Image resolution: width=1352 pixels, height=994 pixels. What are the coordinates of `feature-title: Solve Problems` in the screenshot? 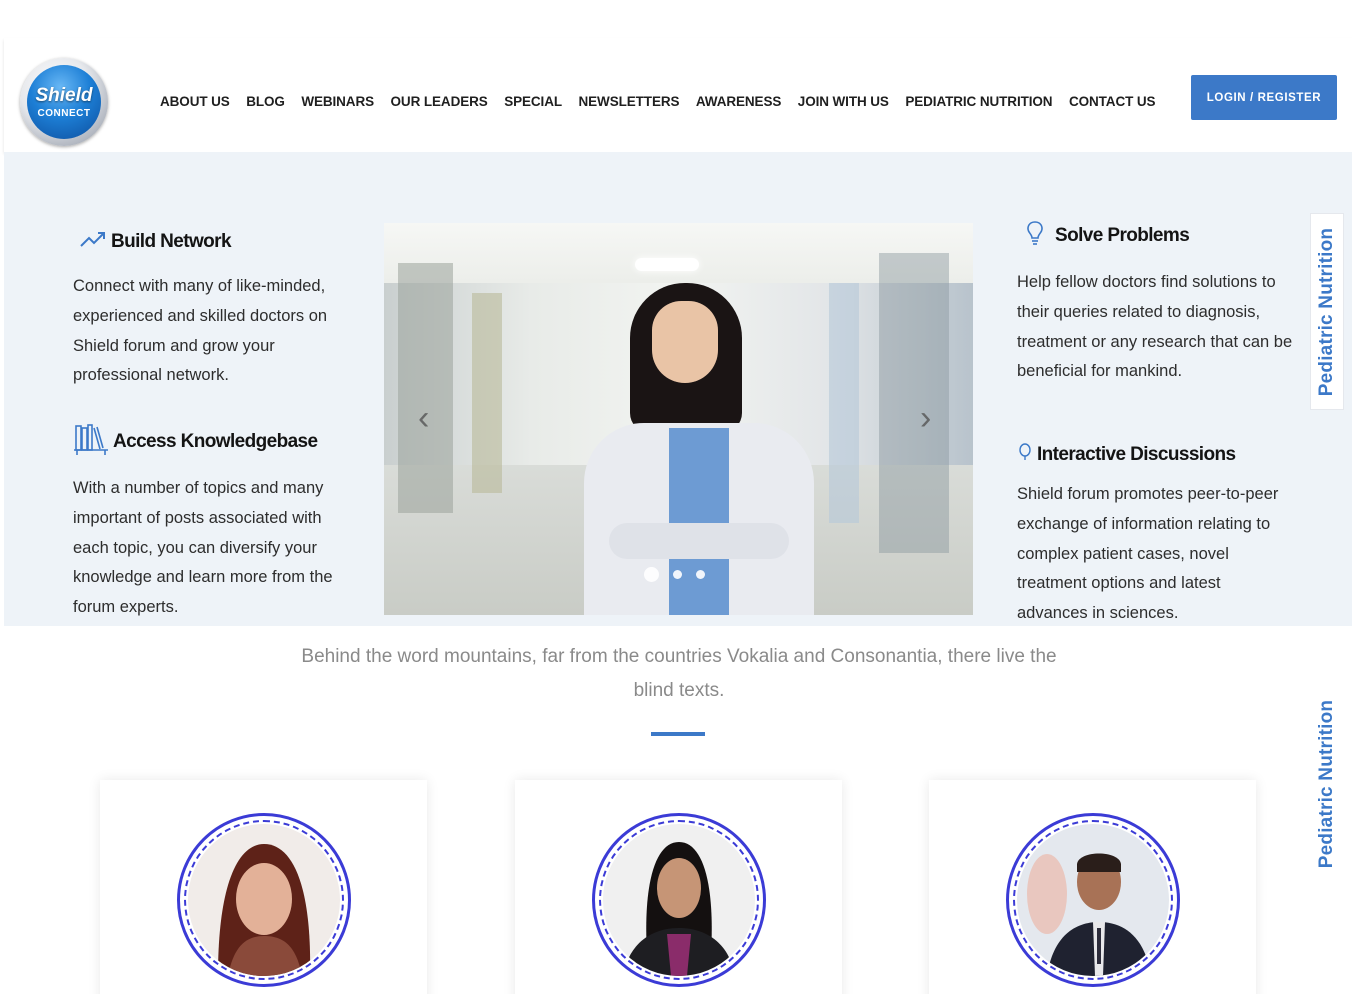 It's located at (1122, 235).